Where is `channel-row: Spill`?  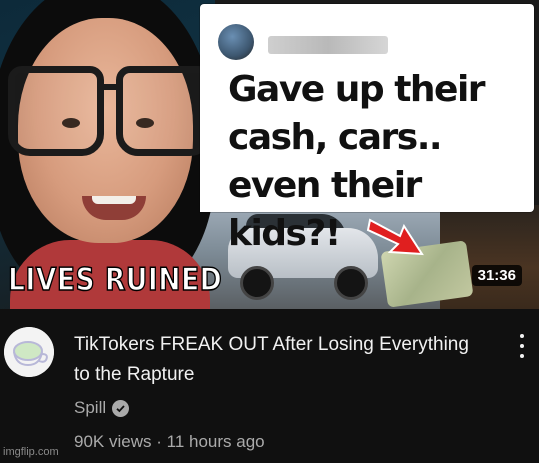 channel-row: Spill is located at coordinates (102, 408).